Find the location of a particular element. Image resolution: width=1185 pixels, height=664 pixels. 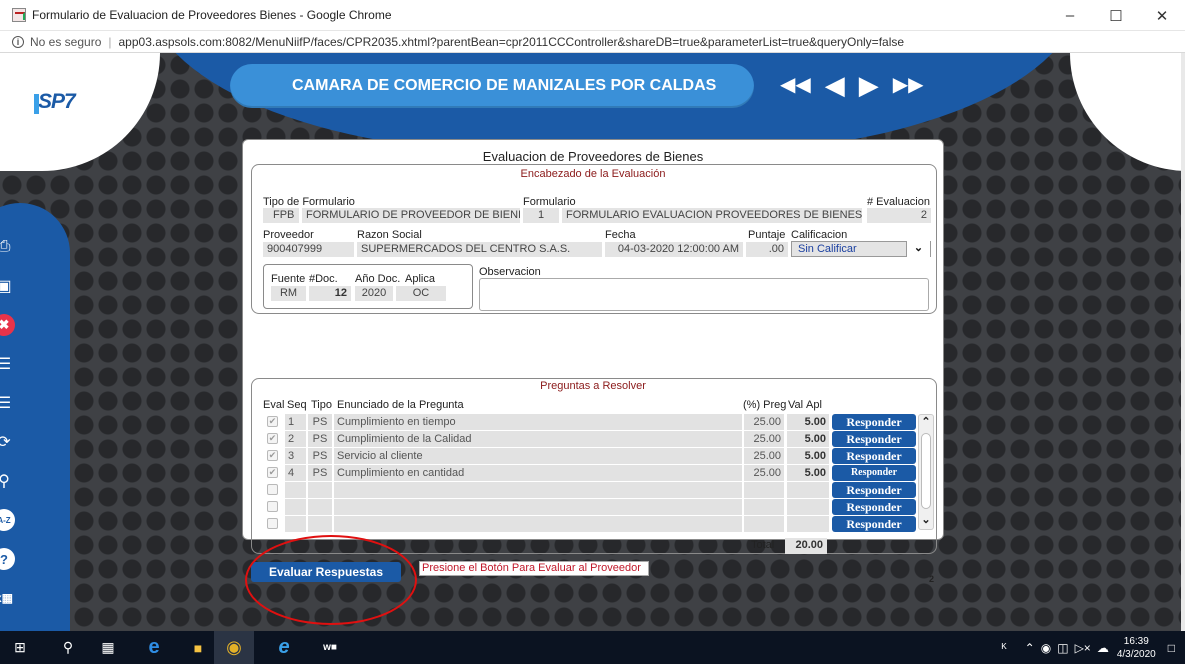

db-add-icon: ☰ is located at coordinates (7, 364).